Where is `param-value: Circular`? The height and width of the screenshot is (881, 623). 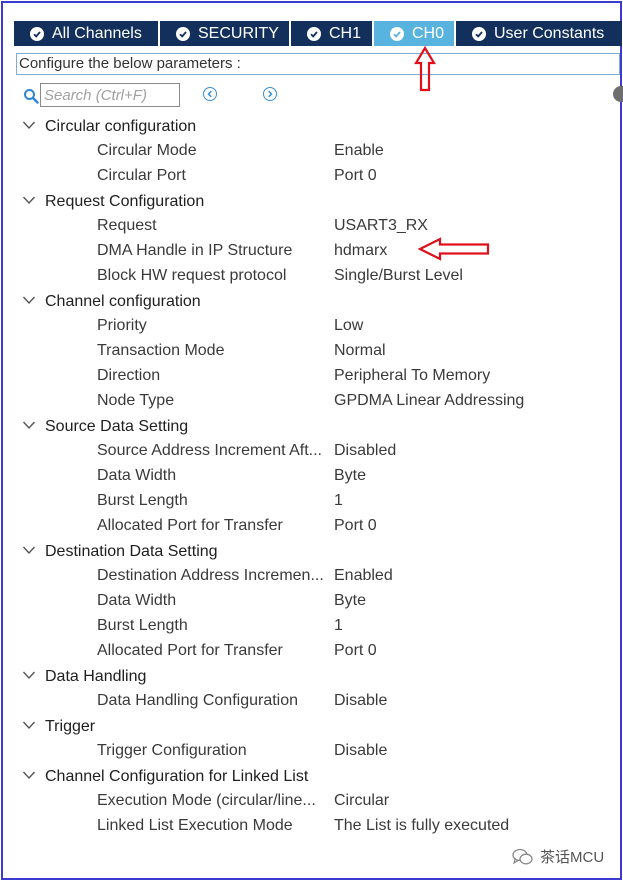
param-value: Circular is located at coordinates (361, 800).